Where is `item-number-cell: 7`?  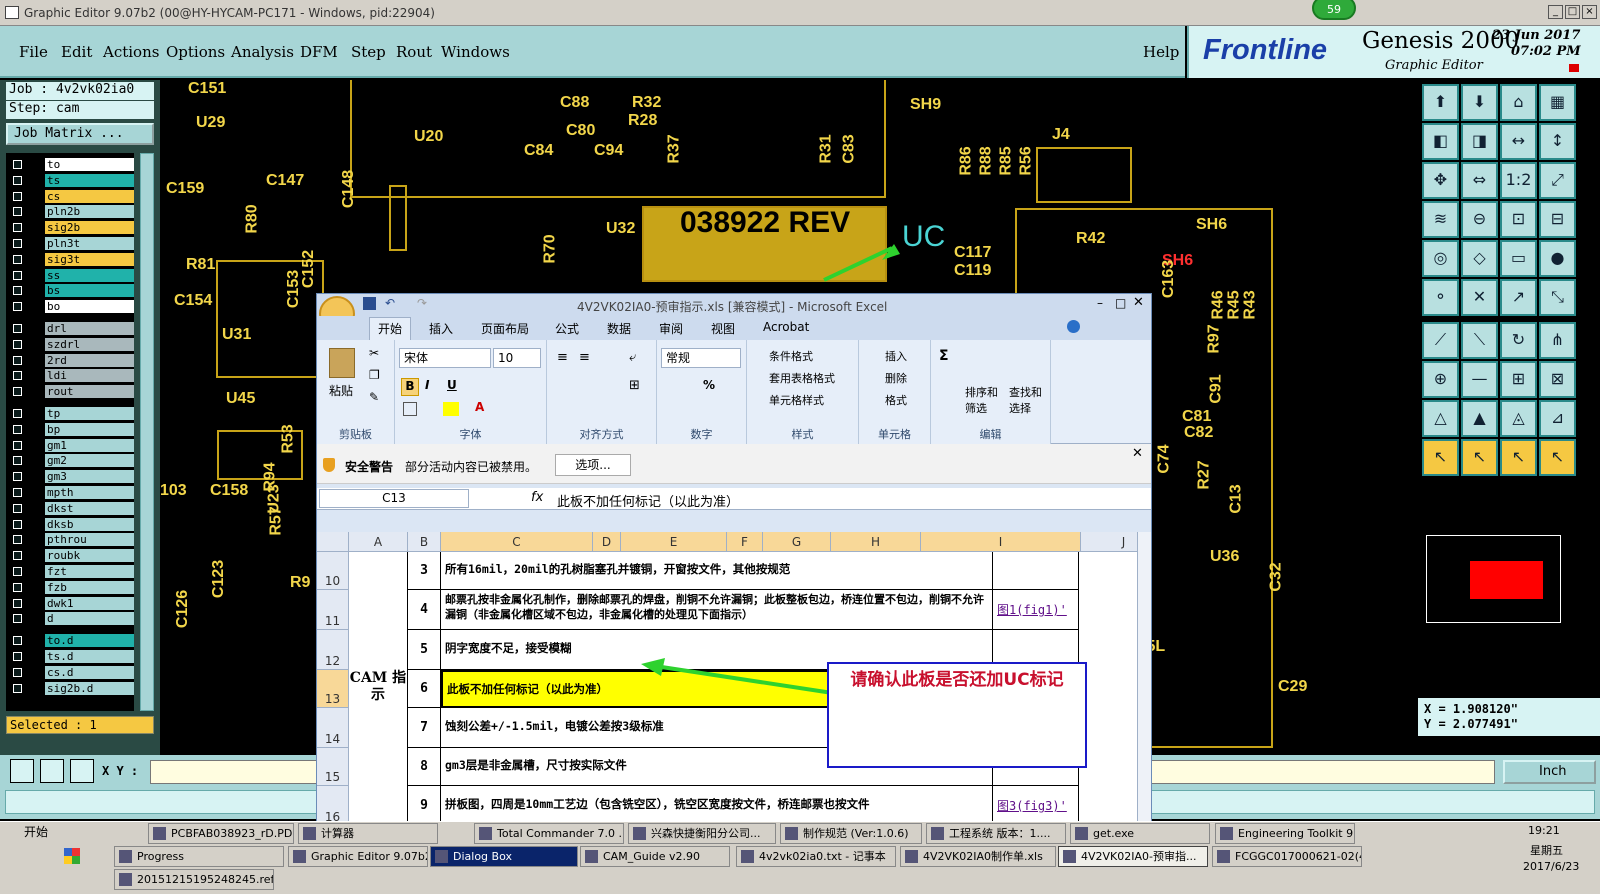
item-number-cell: 7 is located at coordinates (424, 728).